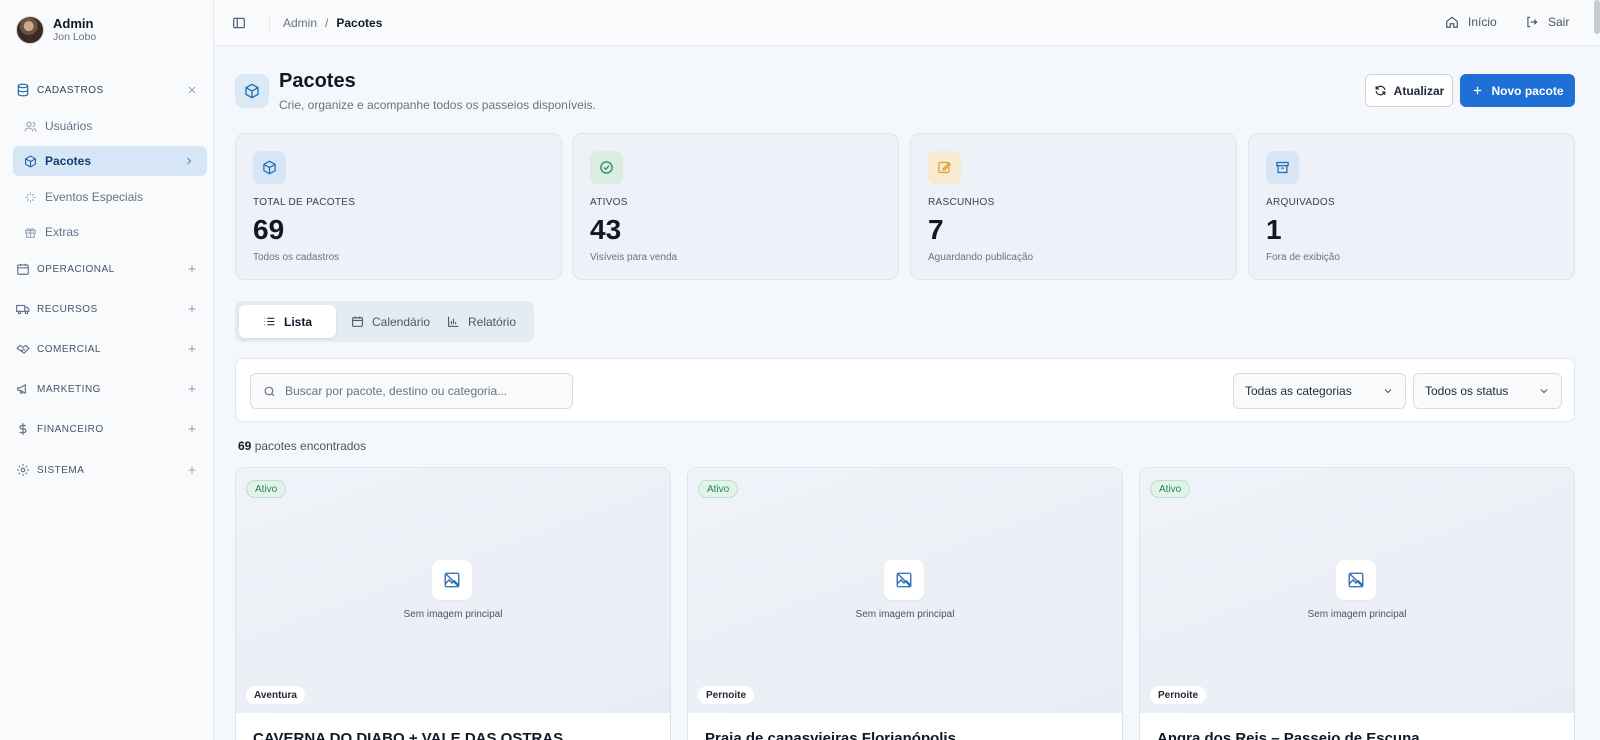  Describe the element at coordinates (107, 349) in the screenshot. I see `sidebar-group-comercial: COMERCIAL` at that location.